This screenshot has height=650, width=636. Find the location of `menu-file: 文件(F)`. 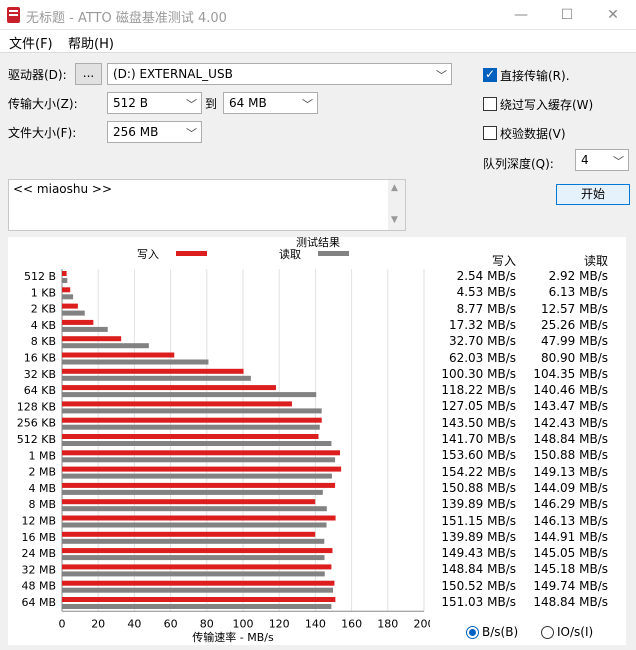

menu-file: 文件(F) is located at coordinates (31, 42).